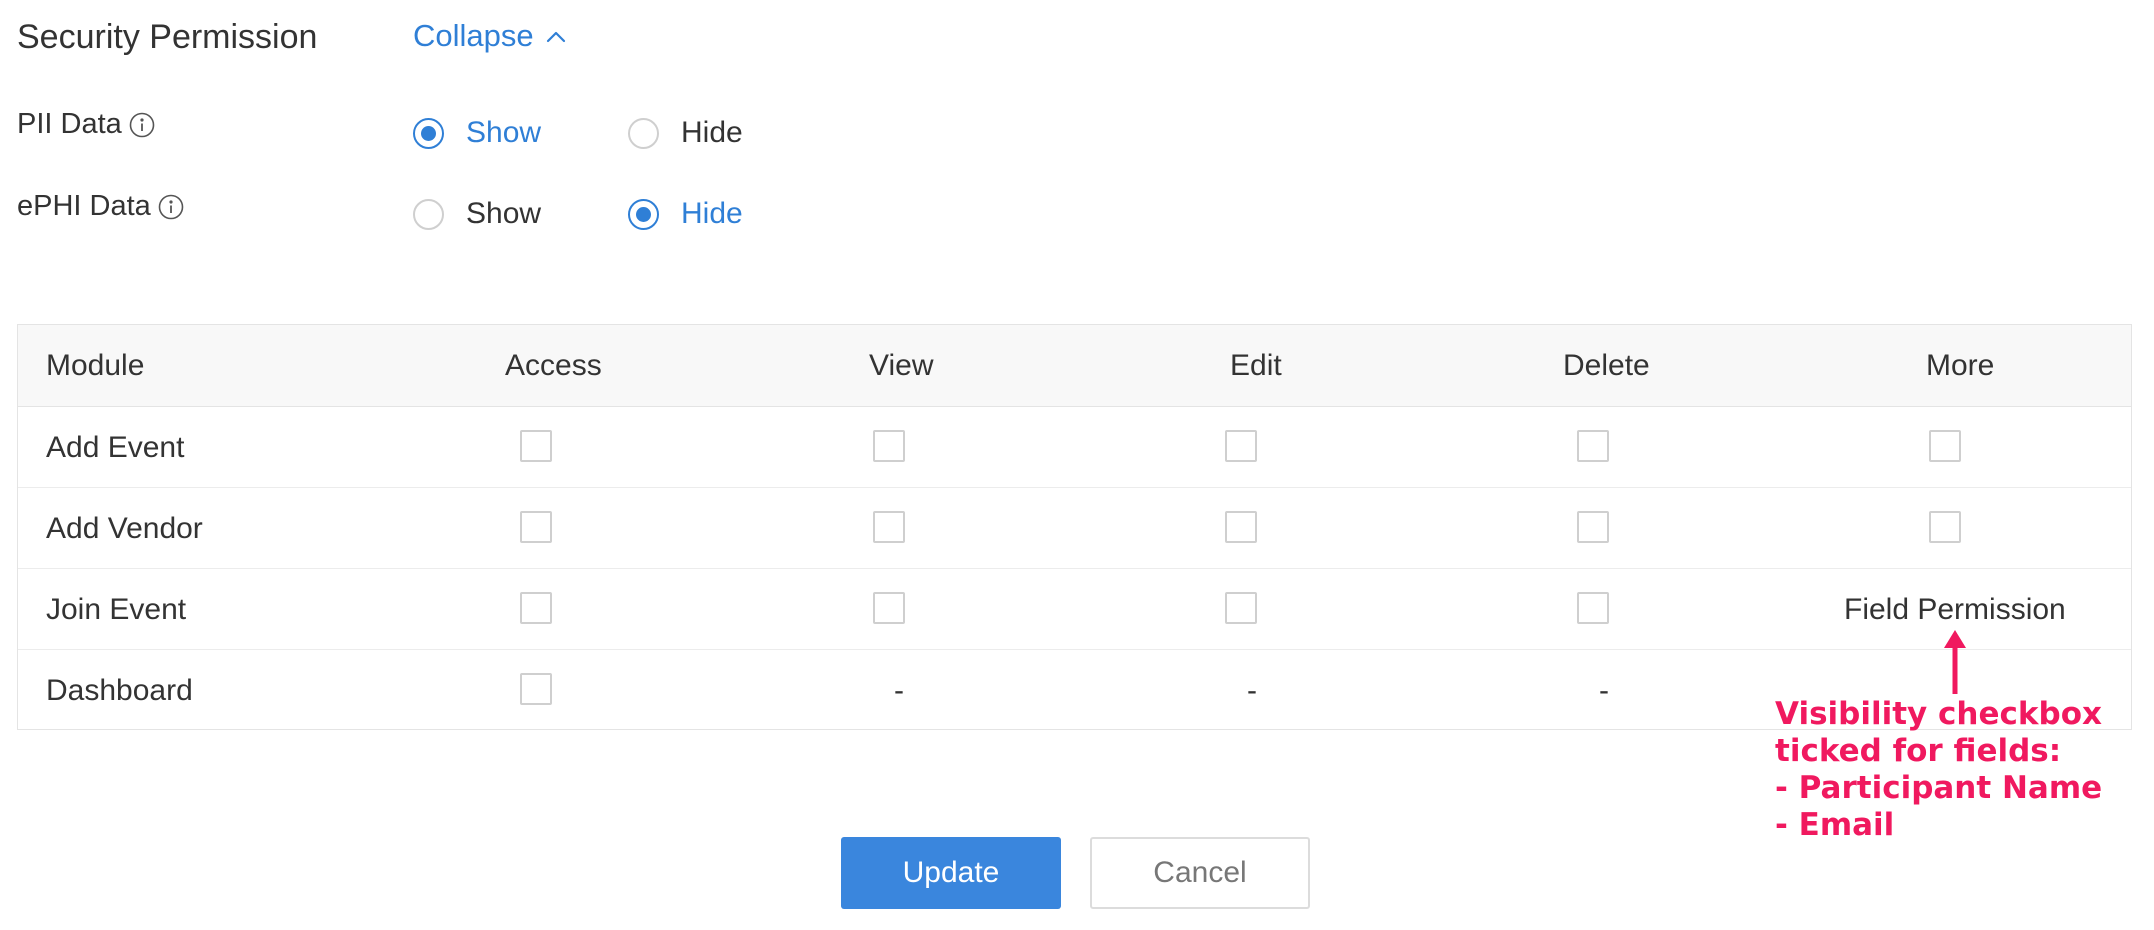  I want to click on ephi-data-label: ePHI Data, so click(101, 206).